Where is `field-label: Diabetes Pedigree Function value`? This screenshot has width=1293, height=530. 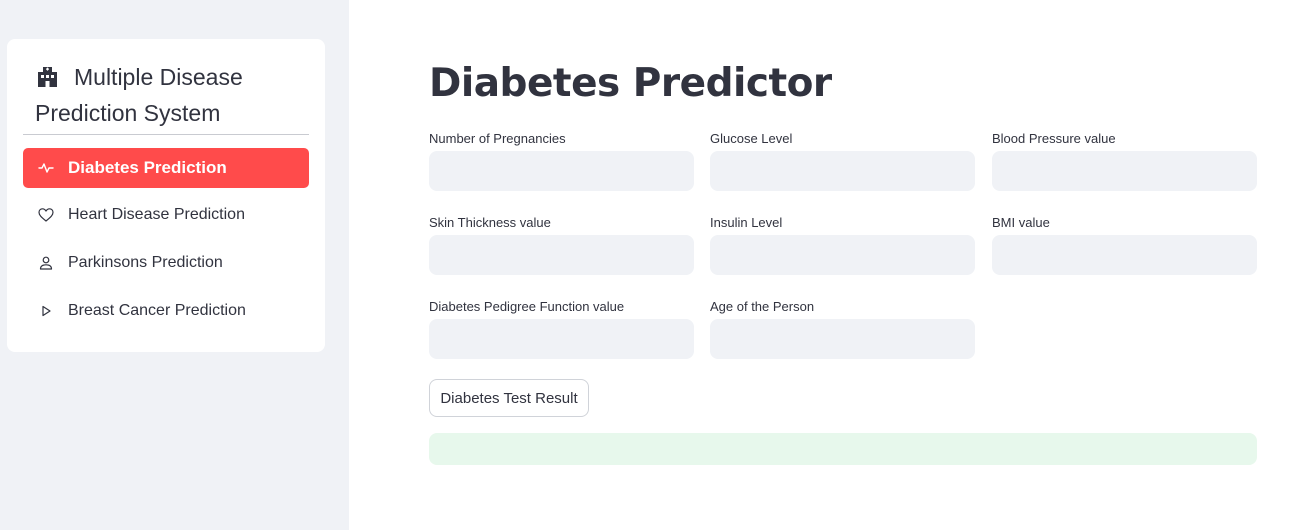 field-label: Diabetes Pedigree Function value is located at coordinates (527, 306).